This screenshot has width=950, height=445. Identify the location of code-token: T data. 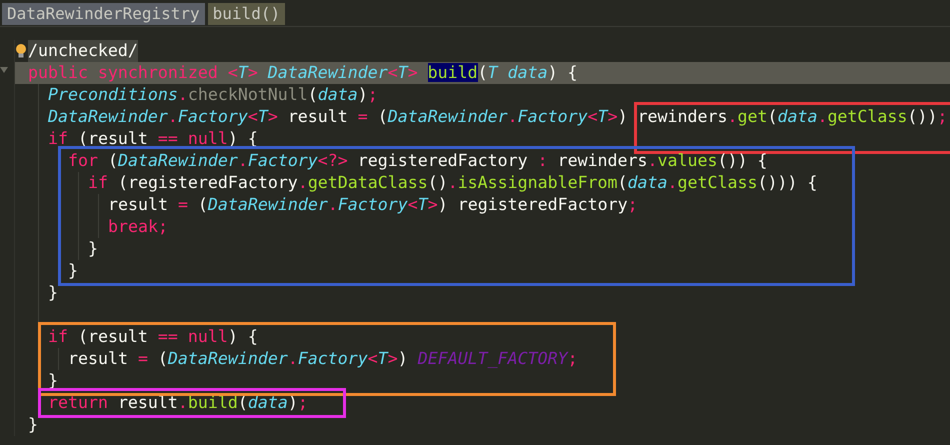
(518, 72).